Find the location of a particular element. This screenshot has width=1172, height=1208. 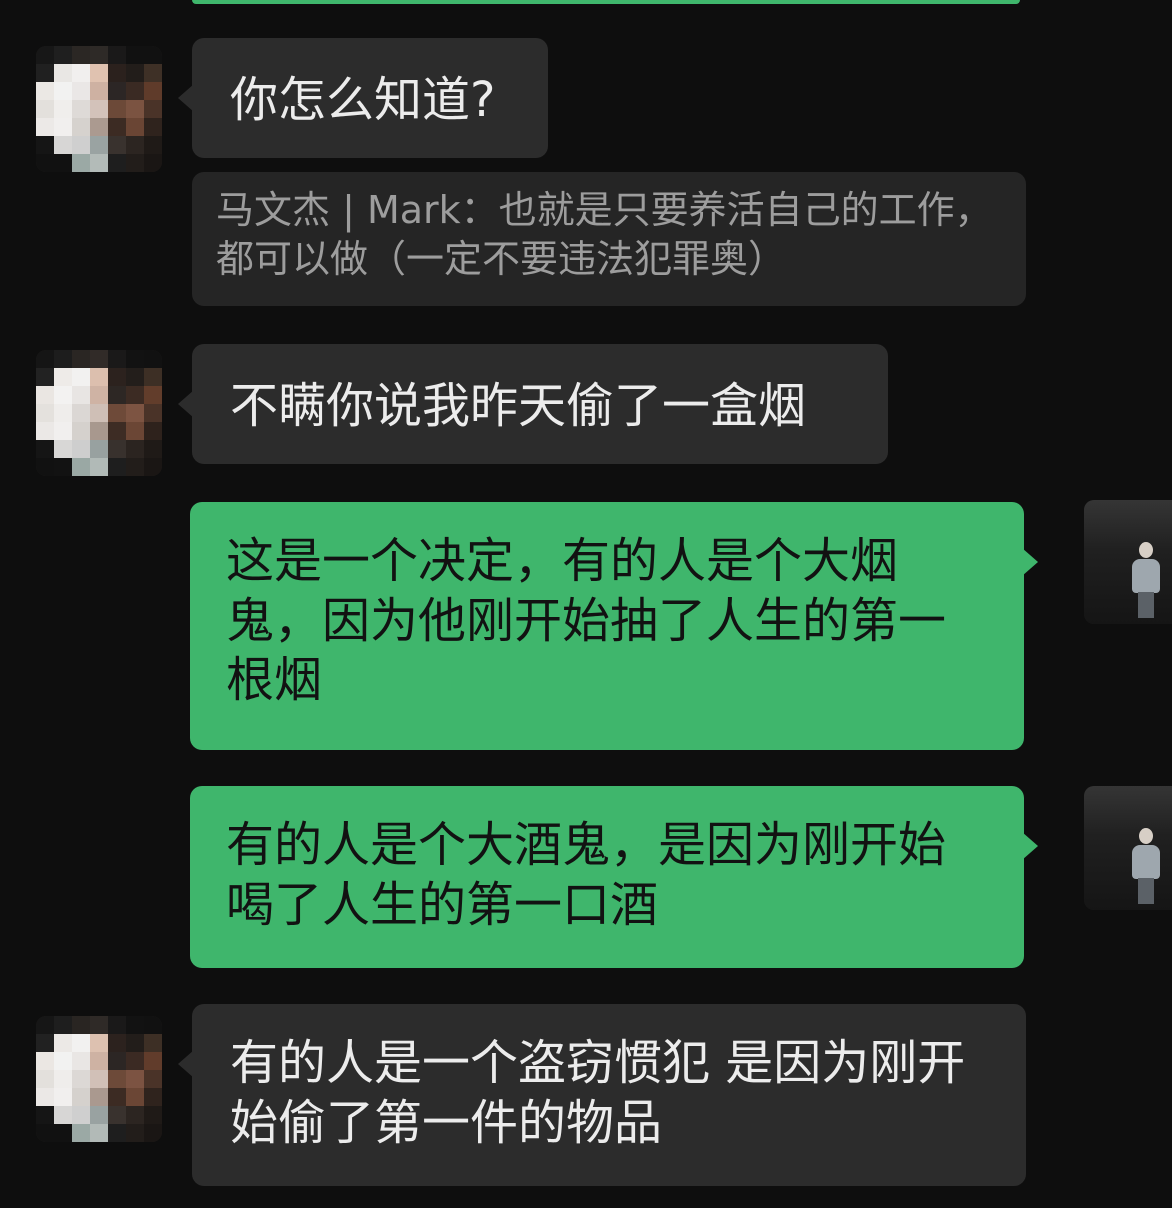

message-text: 你怎么知道? is located at coordinates (363, 100).